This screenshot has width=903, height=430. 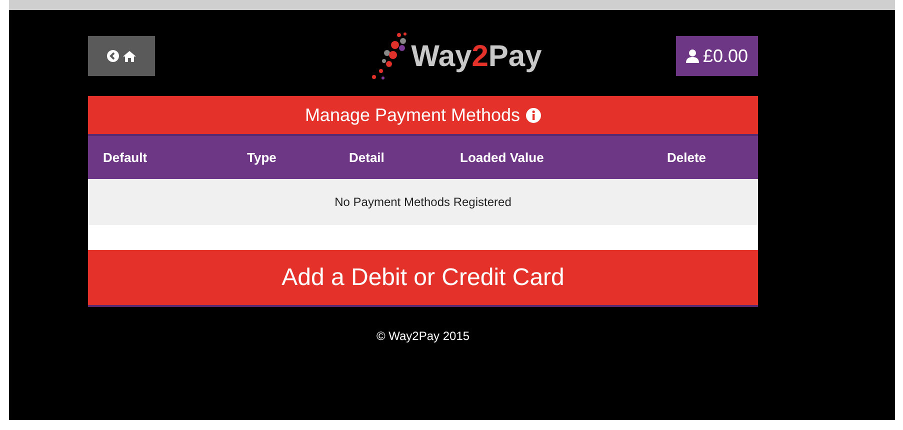 What do you see at coordinates (129, 56) in the screenshot?
I see `home-icon` at bounding box center [129, 56].